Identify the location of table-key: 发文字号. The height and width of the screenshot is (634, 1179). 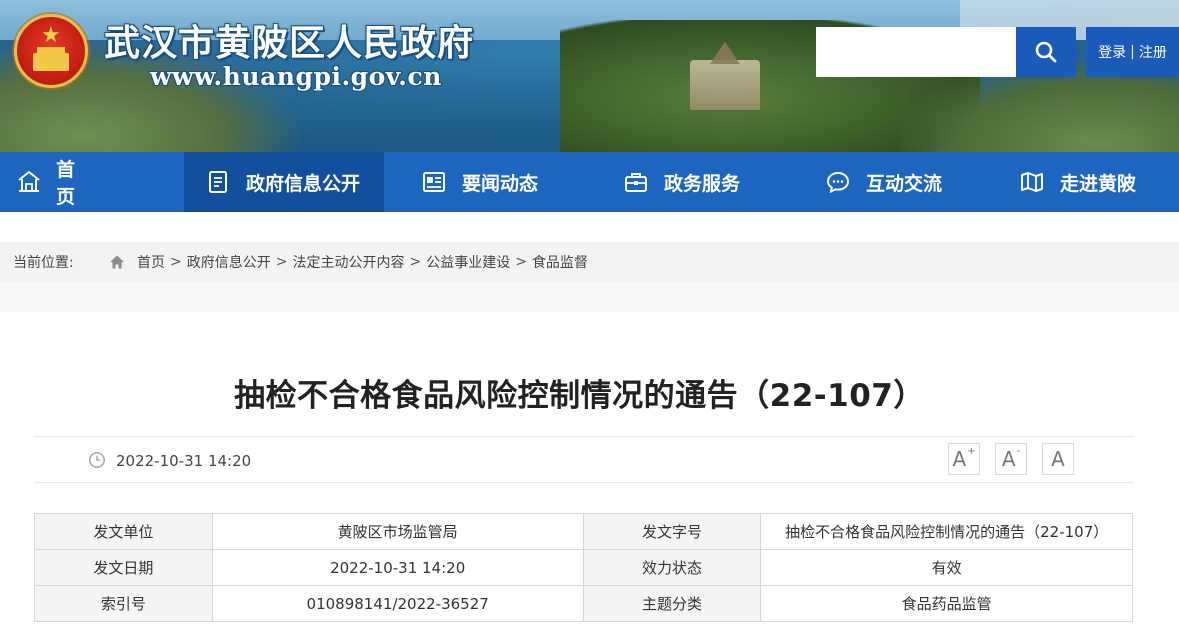
(672, 531).